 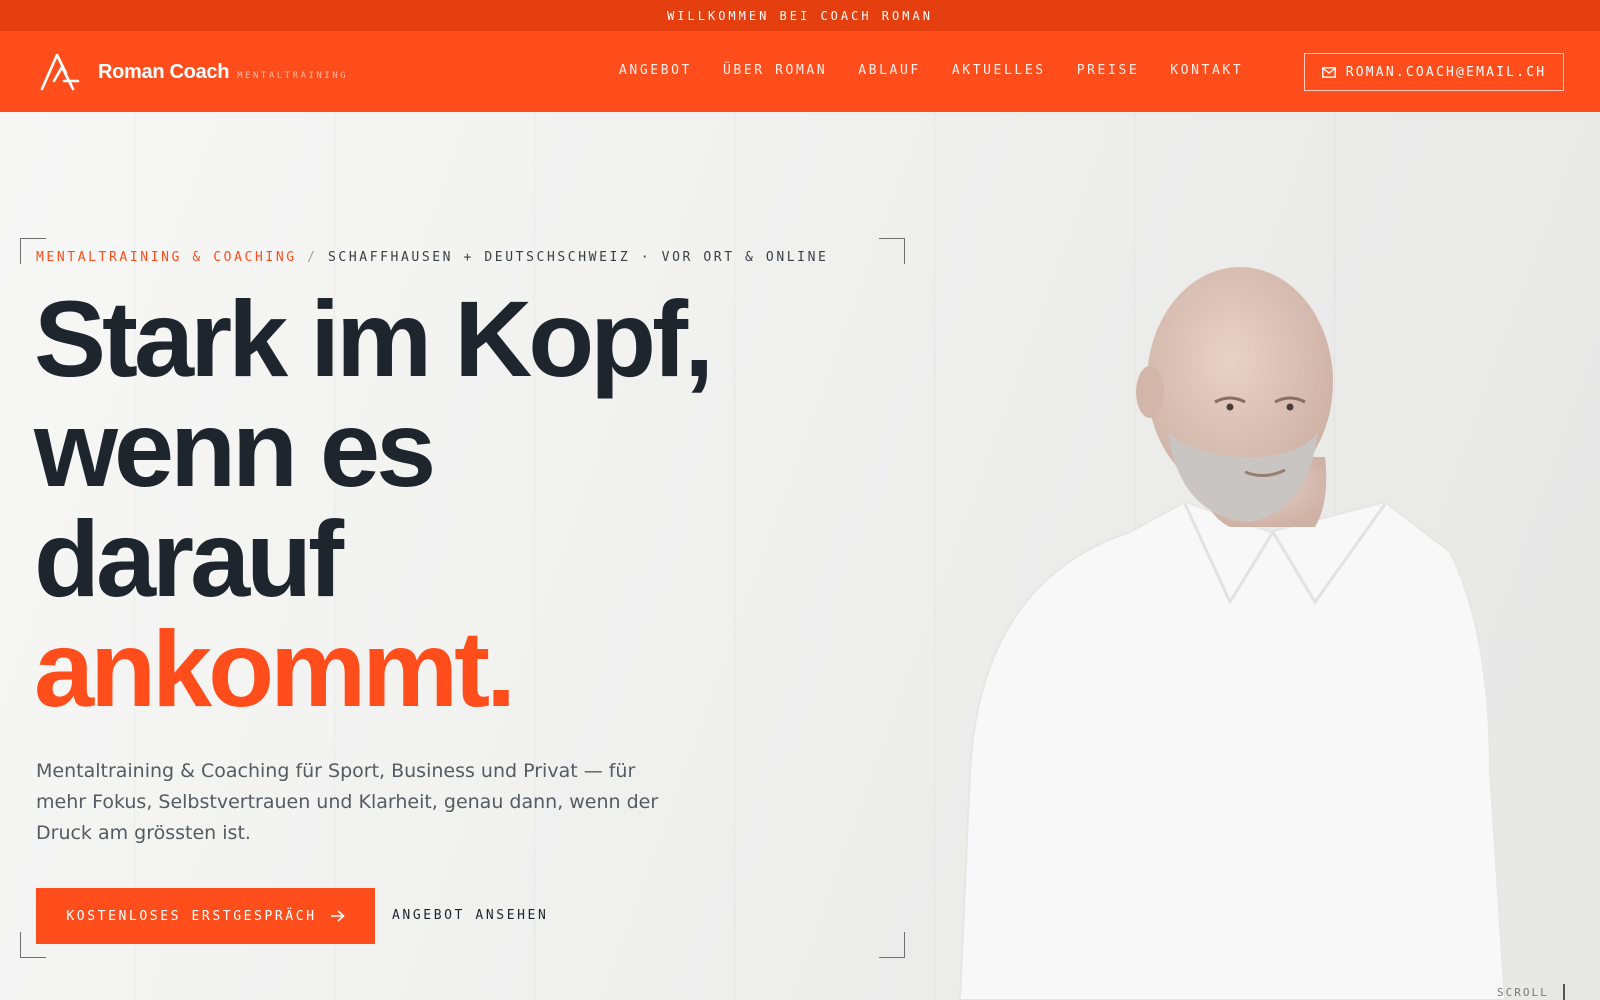 What do you see at coordinates (1446, 72) in the screenshot?
I see `email-button-label: ROMAN.COACH@EMAIL.CH` at bounding box center [1446, 72].